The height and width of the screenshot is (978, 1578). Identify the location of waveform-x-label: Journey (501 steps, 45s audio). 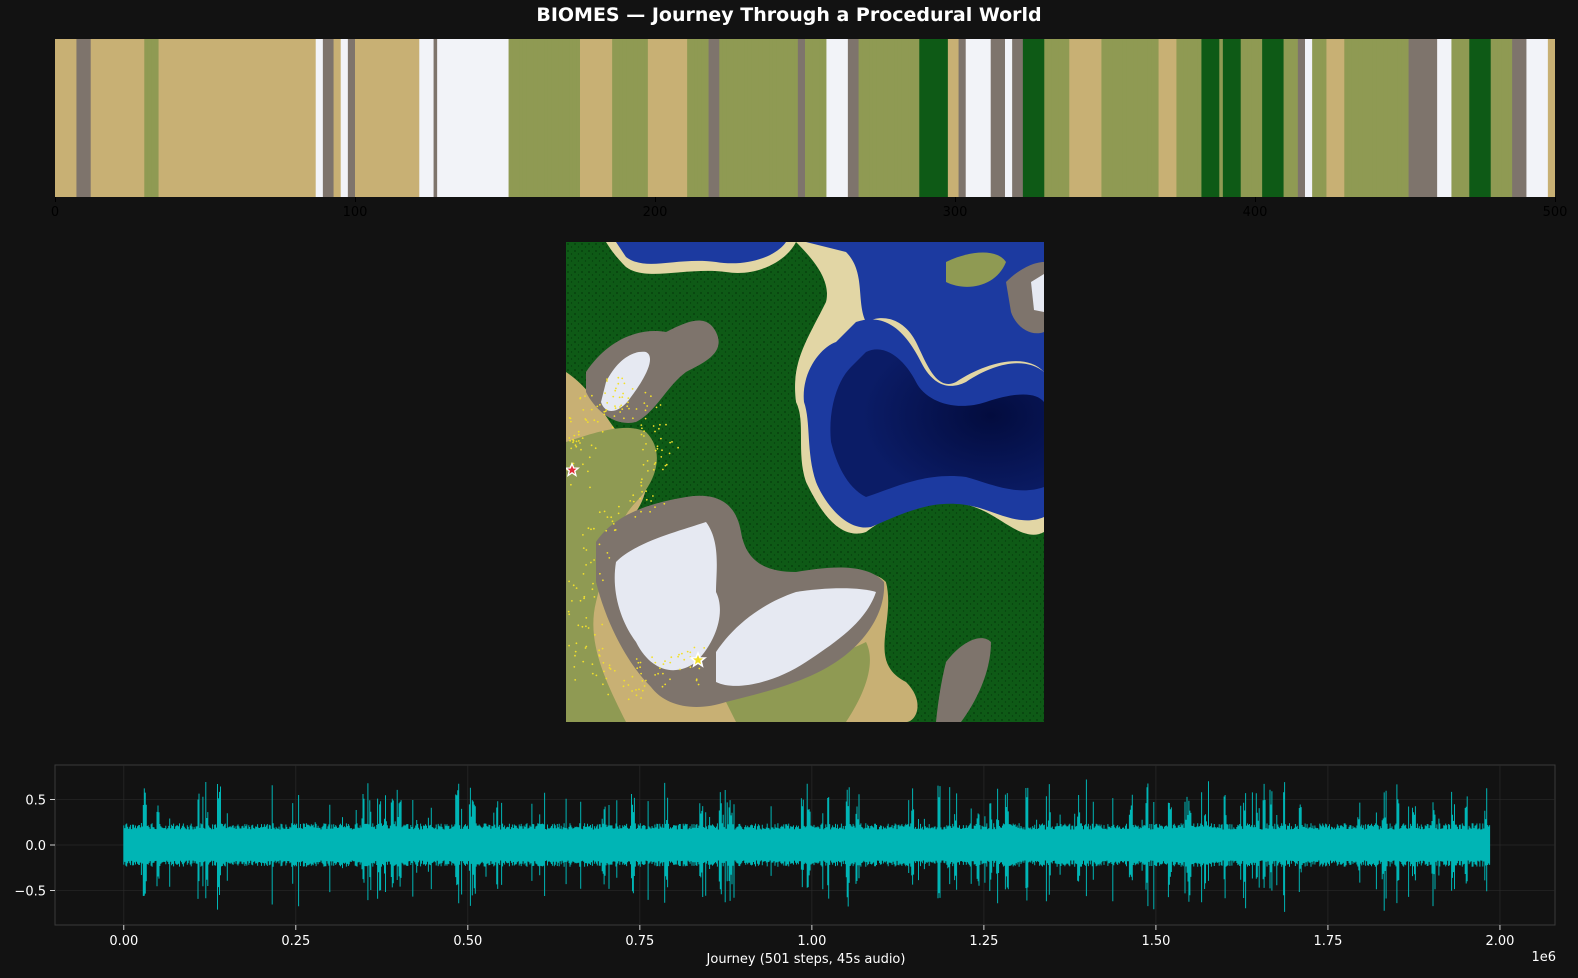
(806, 959).